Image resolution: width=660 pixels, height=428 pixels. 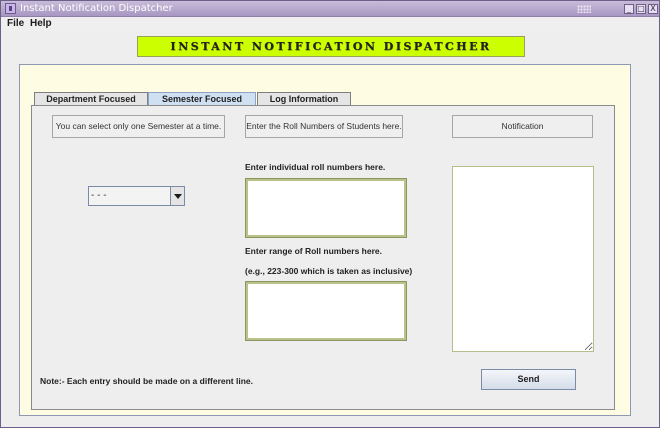 What do you see at coordinates (136, 196) in the screenshot?
I see `semester-select: - - -` at bounding box center [136, 196].